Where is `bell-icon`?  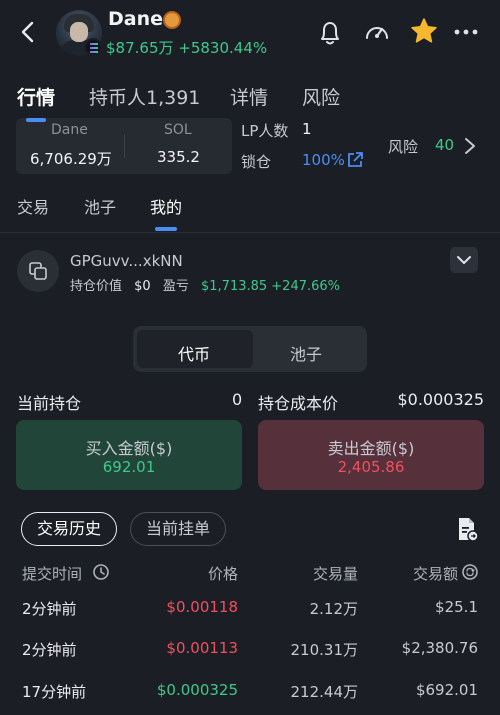 bell-icon is located at coordinates (330, 33).